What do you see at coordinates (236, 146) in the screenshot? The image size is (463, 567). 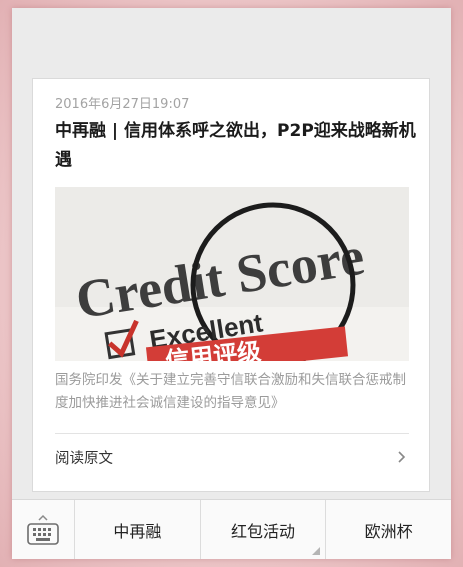 I see `article-title: 中再融 | 信用体系呼之欲出，P2P迎来战略新机遇` at bounding box center [236, 146].